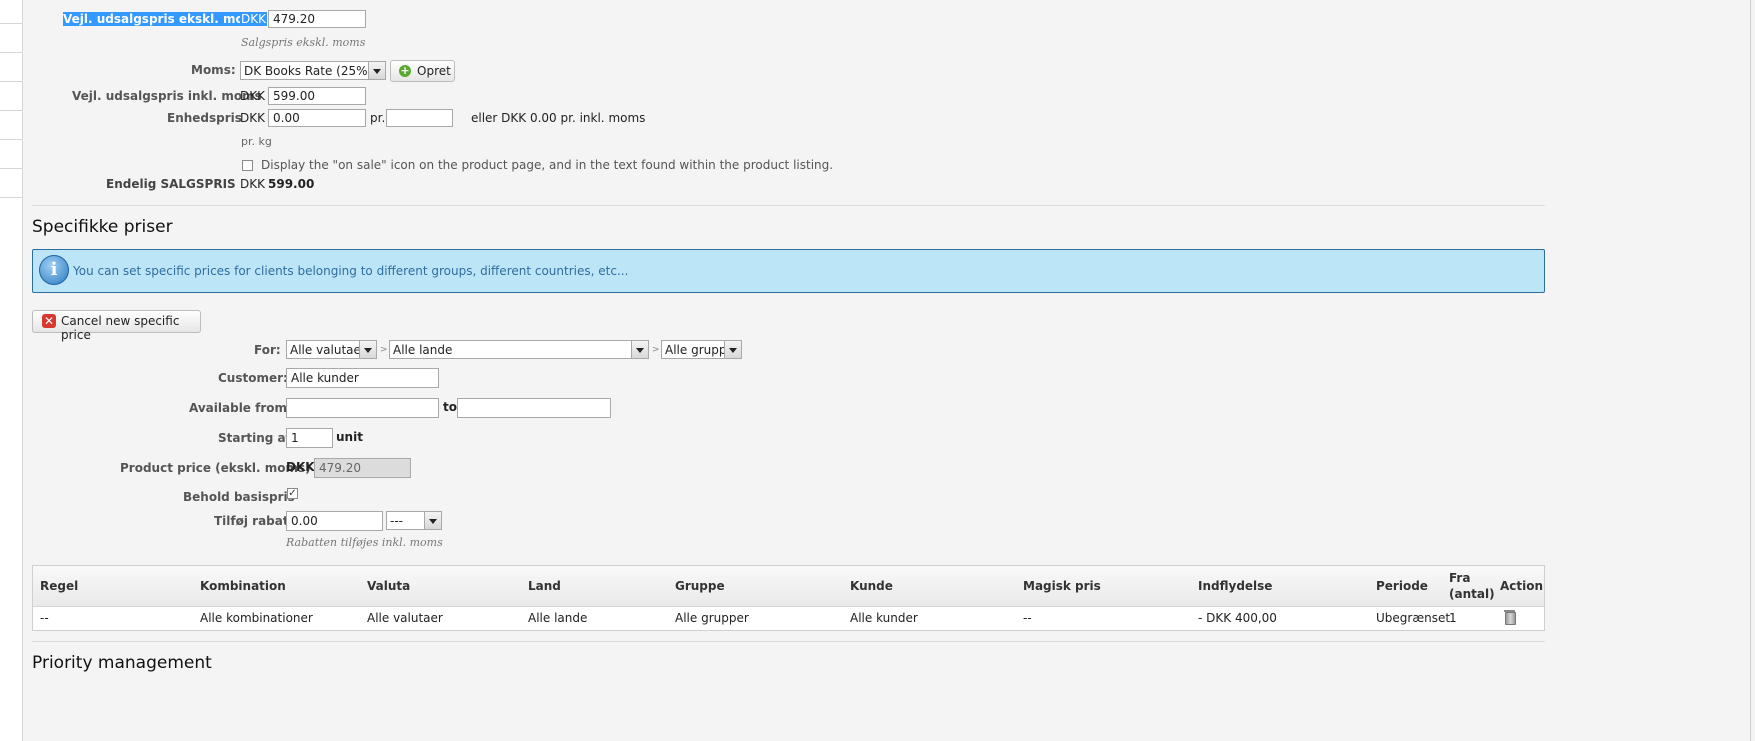 The width and height of the screenshot is (1755, 741). What do you see at coordinates (362, 468) in the screenshot?
I see `product-price-input` at bounding box center [362, 468].